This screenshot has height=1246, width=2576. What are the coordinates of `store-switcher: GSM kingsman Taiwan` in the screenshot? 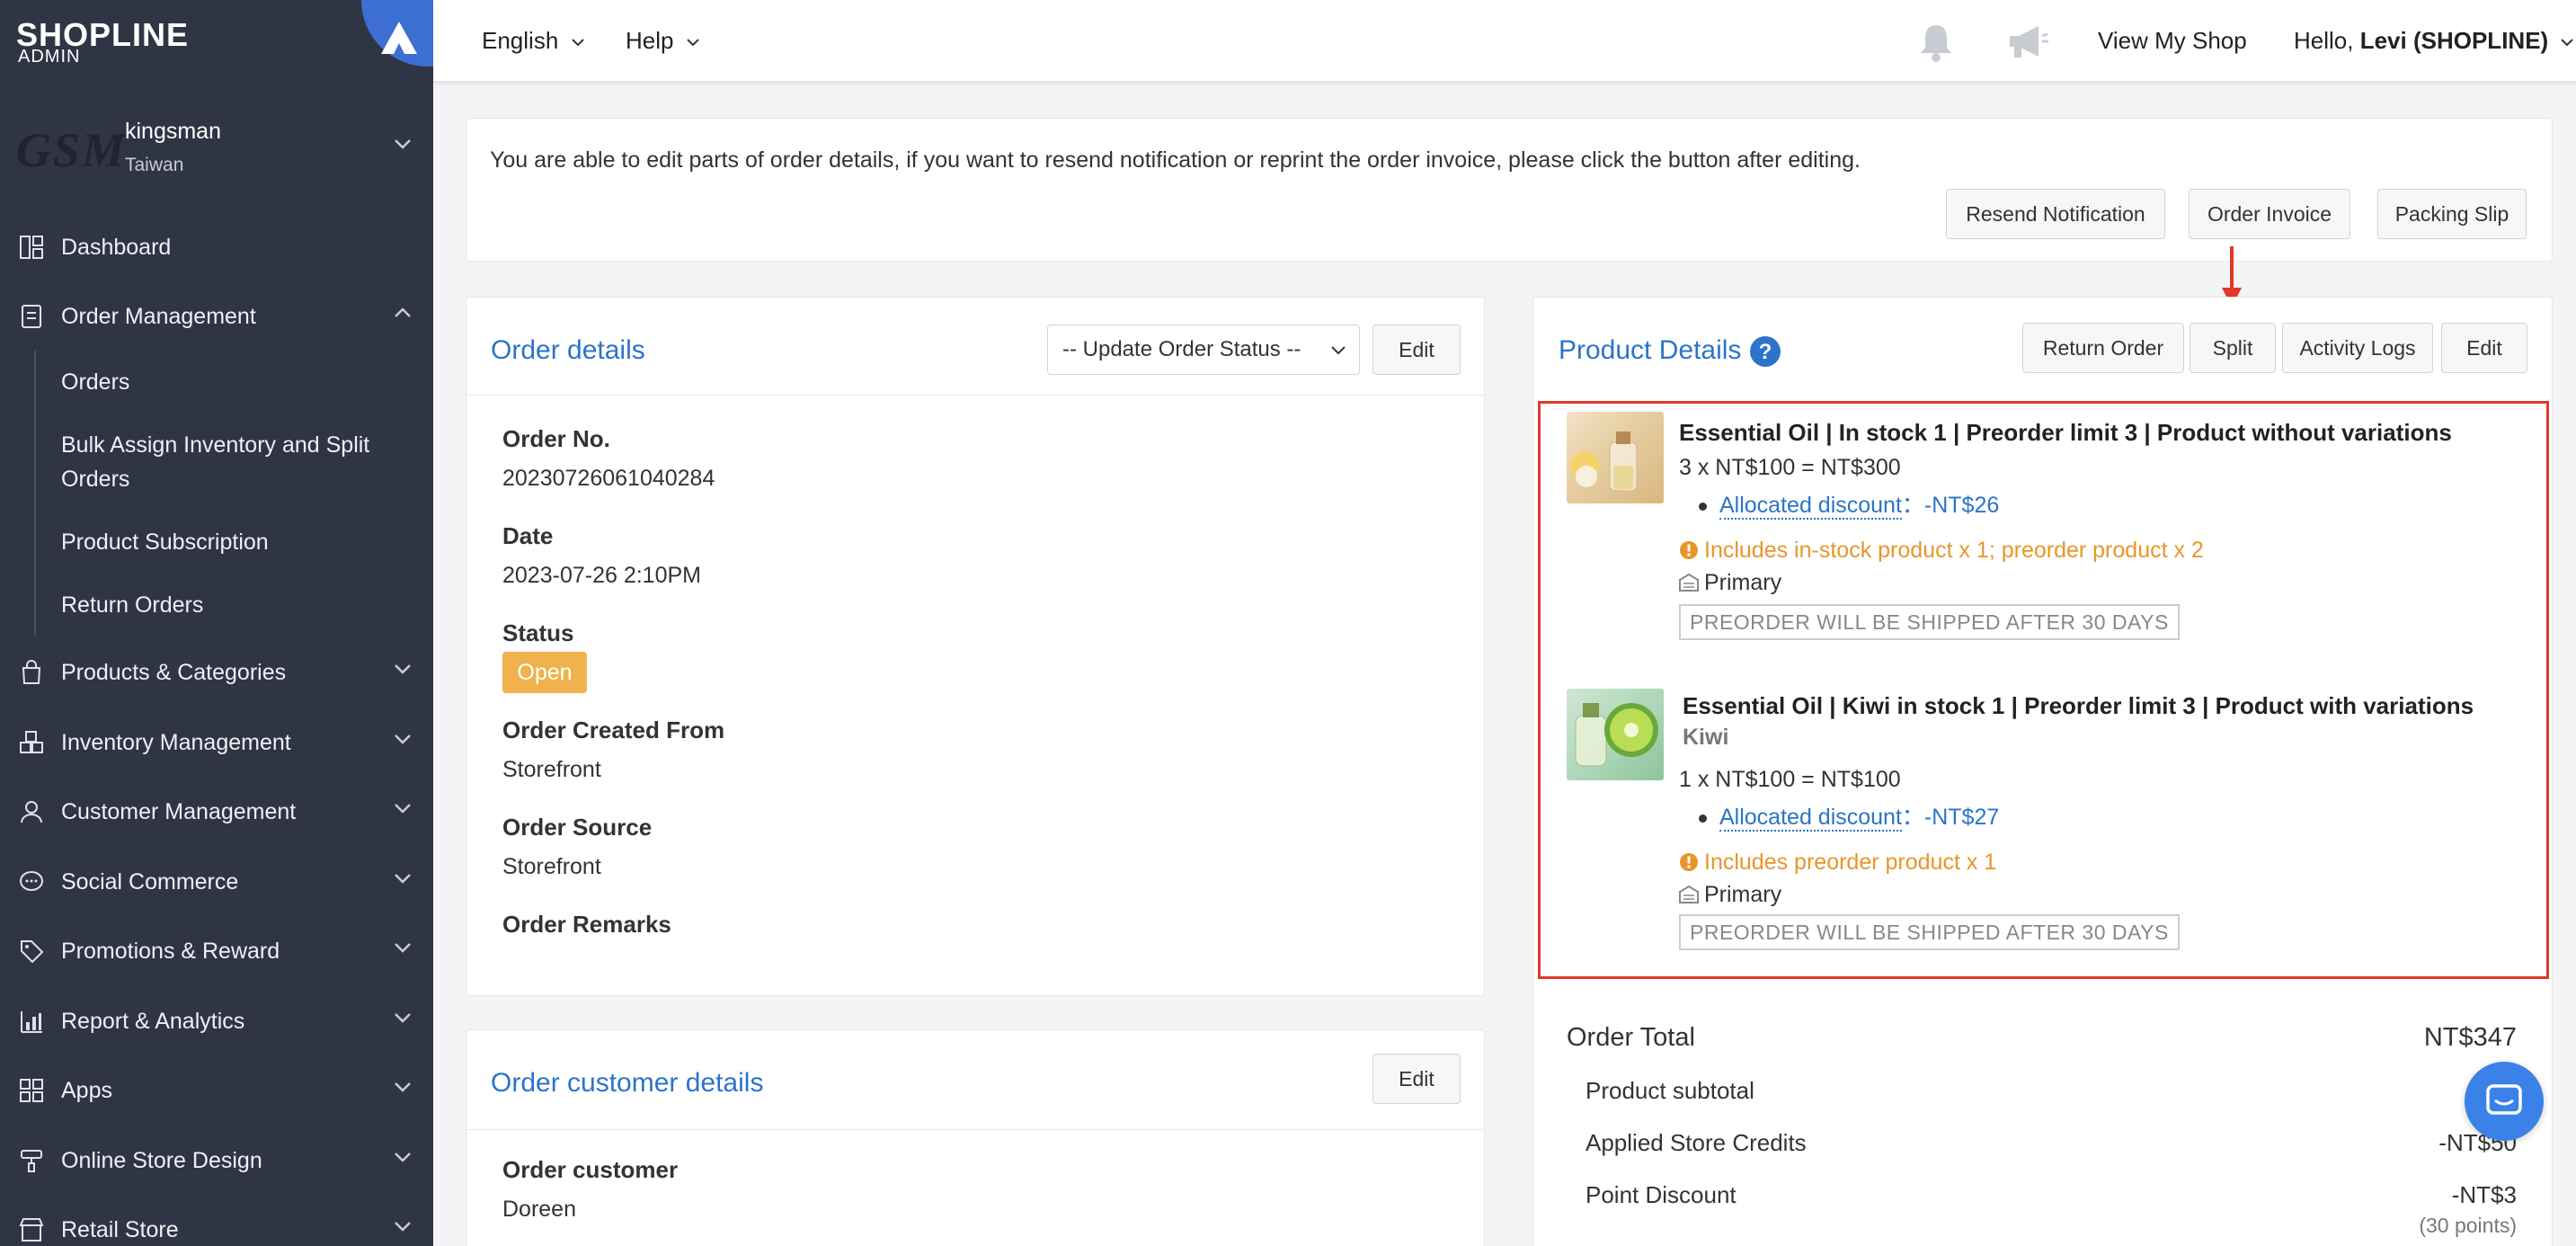 It's located at (216, 147).